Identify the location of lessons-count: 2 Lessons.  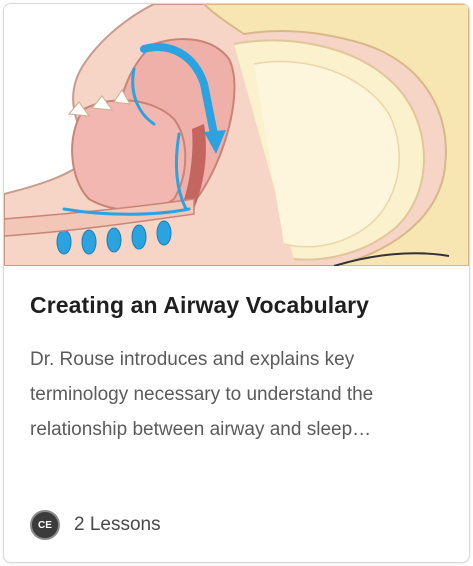
(117, 524).